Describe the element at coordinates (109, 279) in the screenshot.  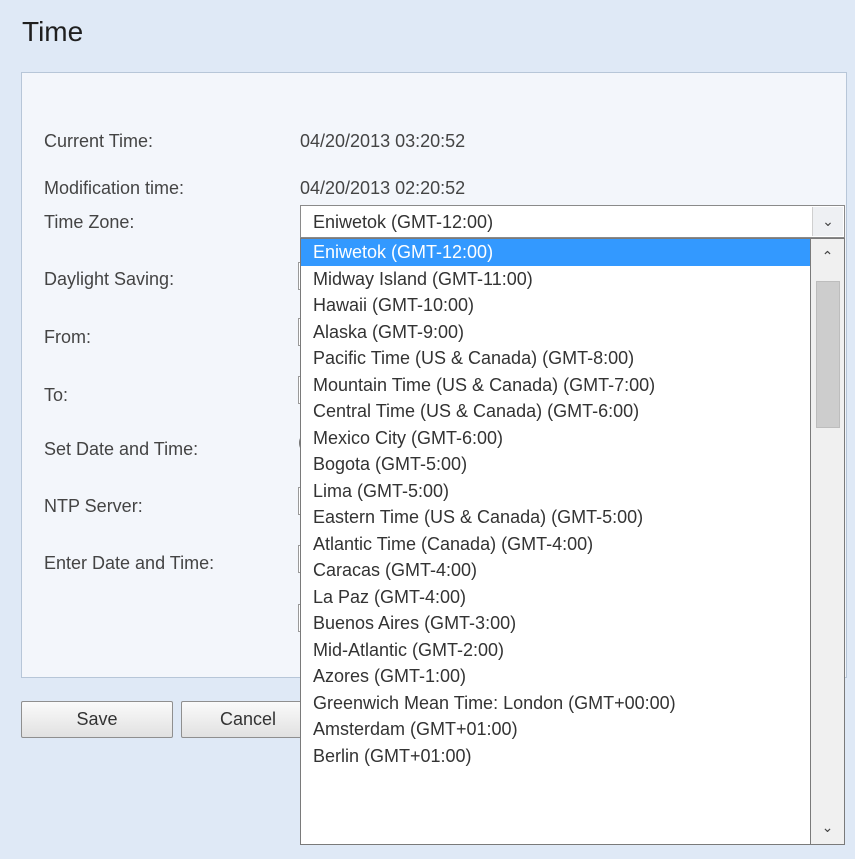
I see `daylight-saving-label: Daylight Saving:` at that location.